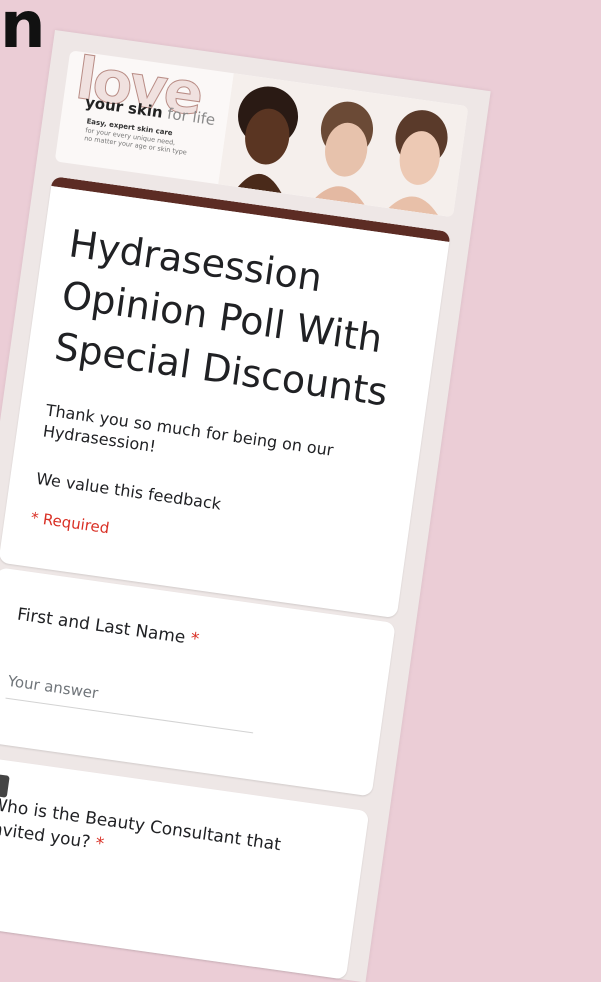 The image size is (601, 982). What do you see at coordinates (23, 31) in the screenshot?
I see `corner-text-fragment: n` at bounding box center [23, 31].